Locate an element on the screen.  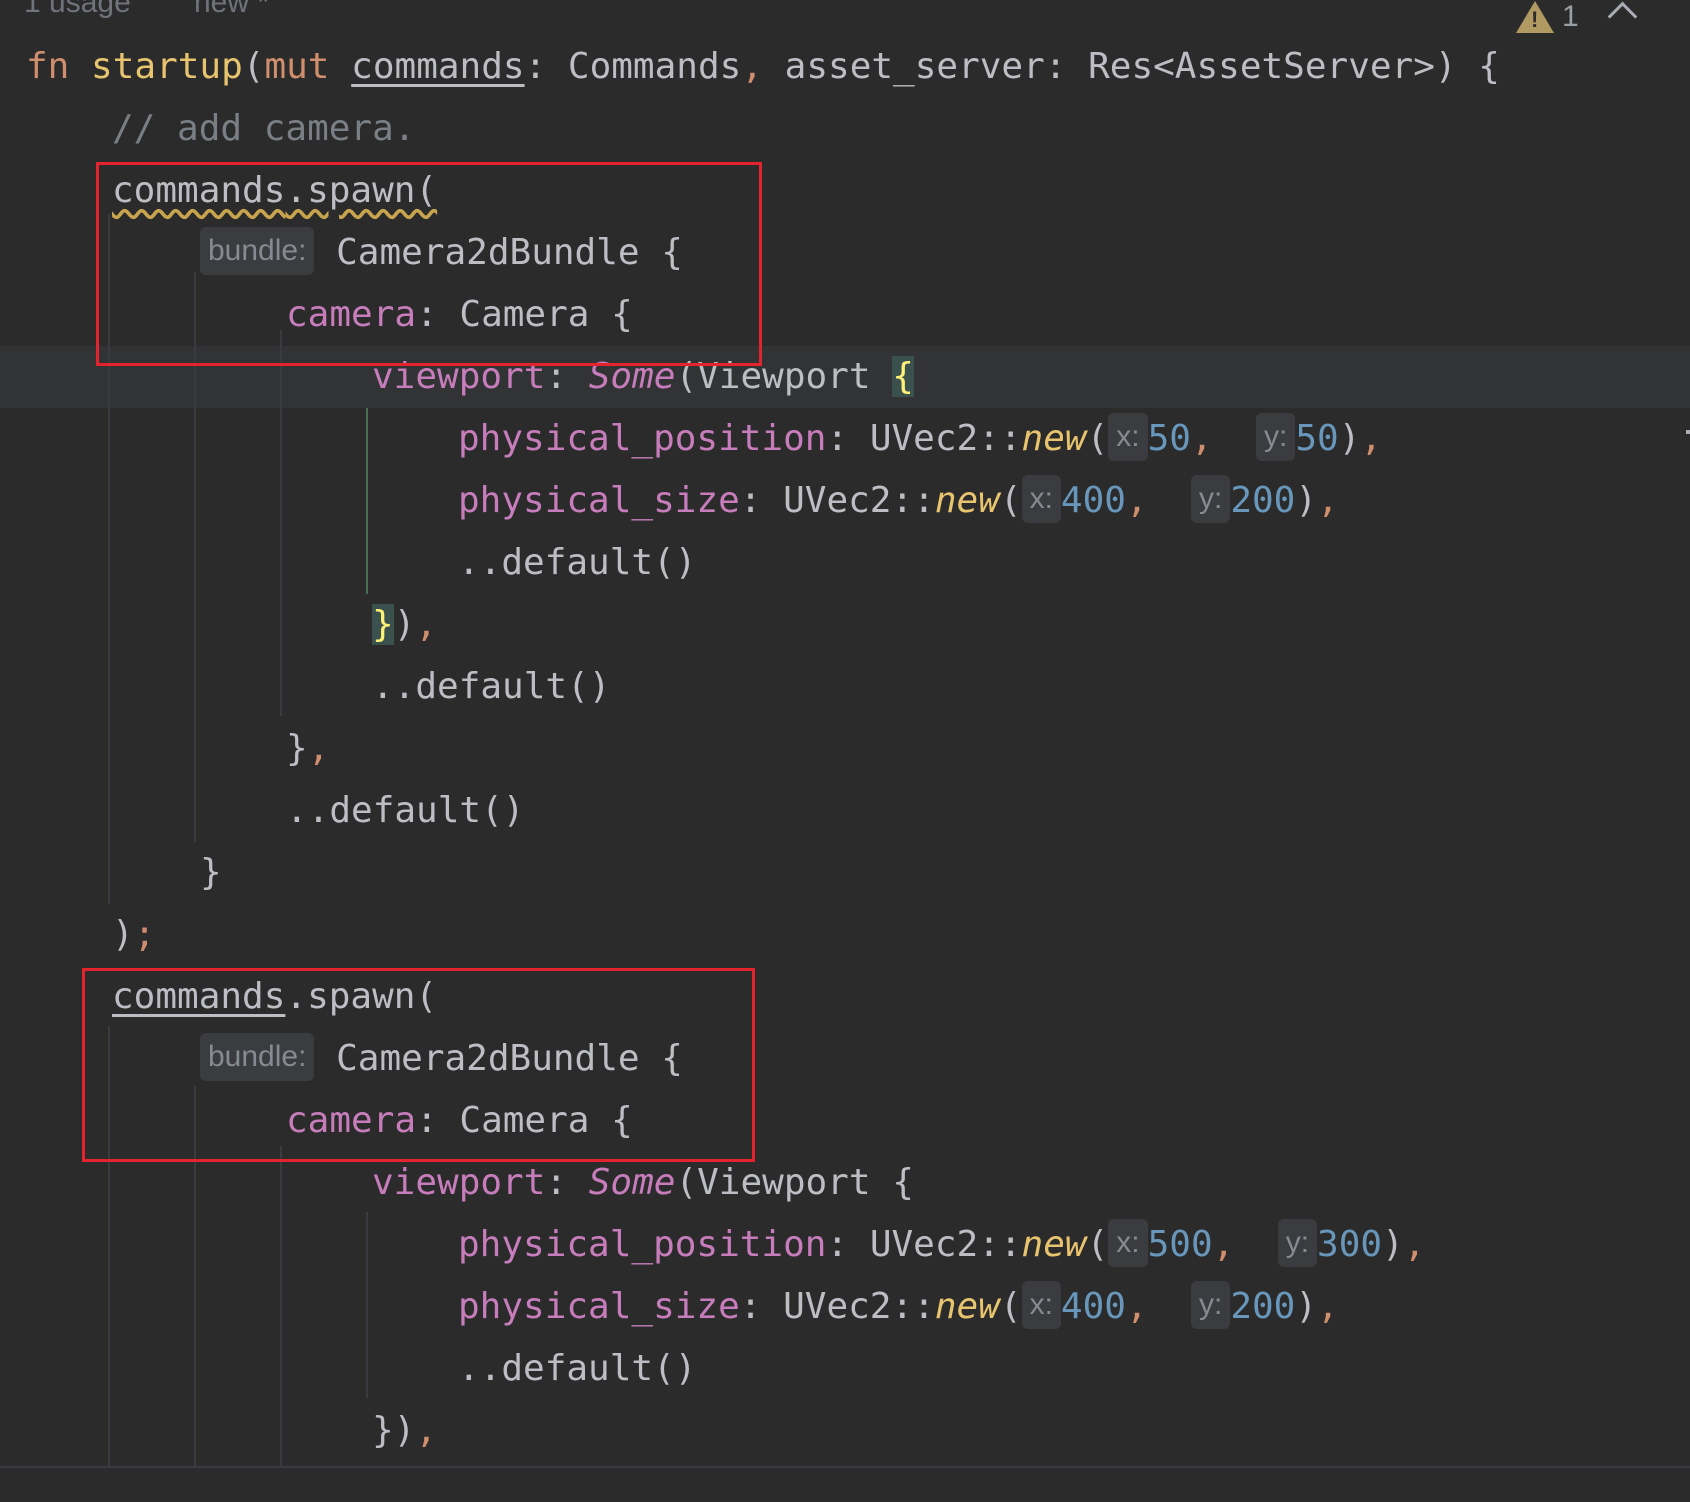
y-value: 50 is located at coordinates (1317, 438).